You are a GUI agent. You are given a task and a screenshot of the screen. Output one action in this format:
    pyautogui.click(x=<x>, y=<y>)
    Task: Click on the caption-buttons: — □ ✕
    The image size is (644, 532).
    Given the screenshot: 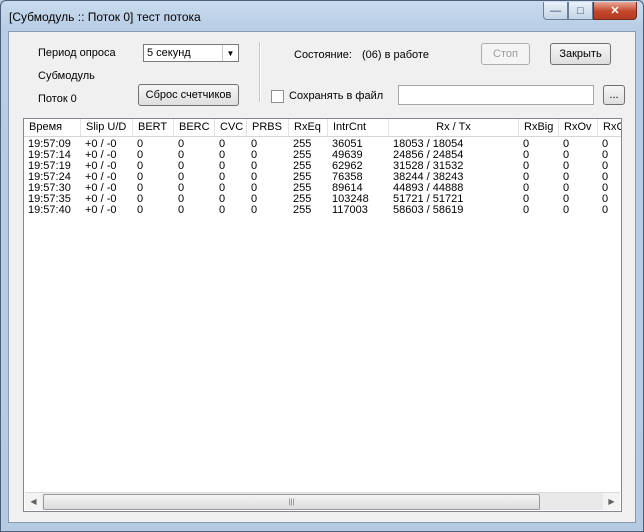 What is the action you would take?
    pyautogui.click(x=590, y=11)
    